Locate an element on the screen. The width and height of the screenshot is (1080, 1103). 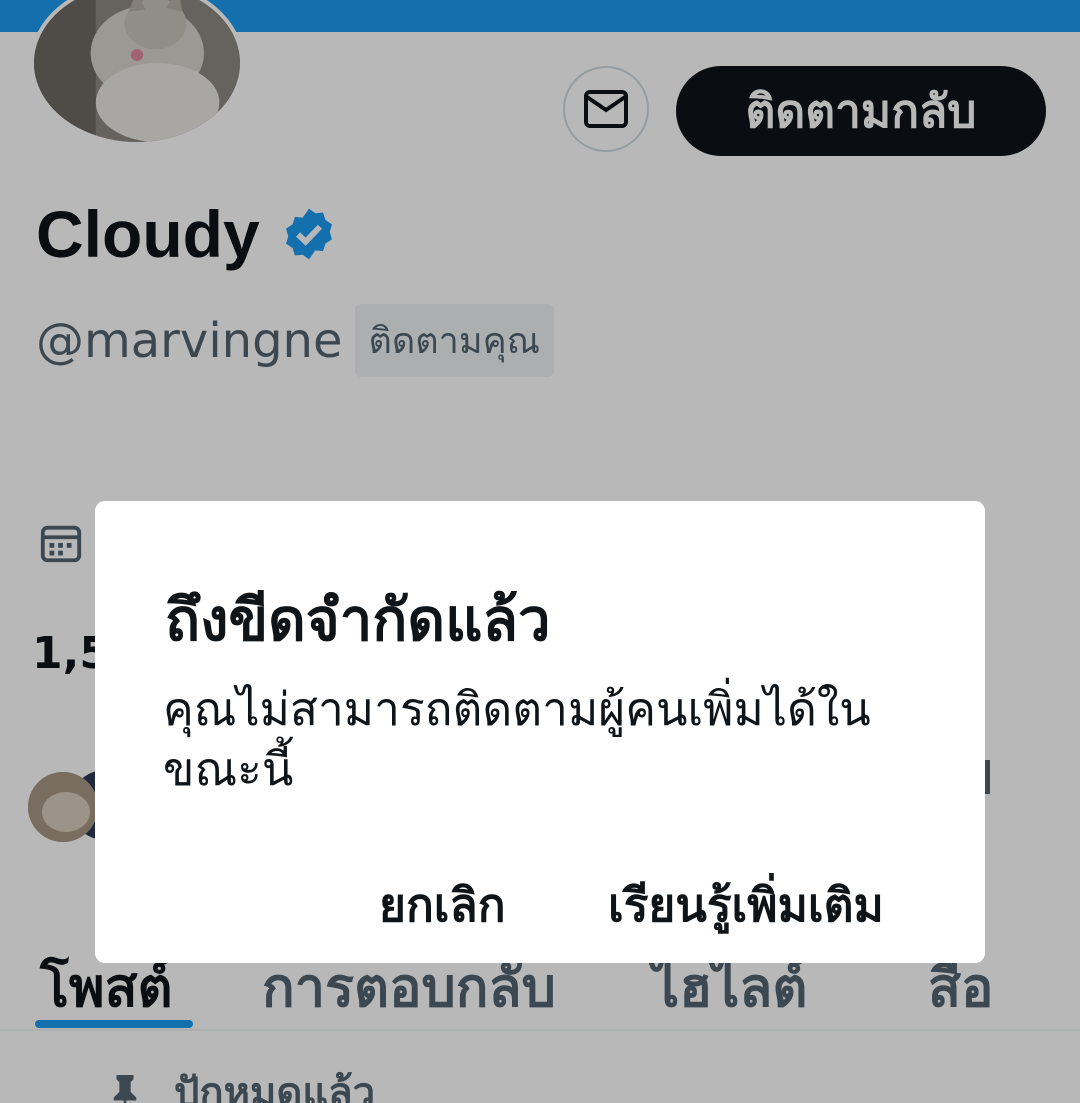
cancel-button: ยกเลิก is located at coordinates (442, 905).